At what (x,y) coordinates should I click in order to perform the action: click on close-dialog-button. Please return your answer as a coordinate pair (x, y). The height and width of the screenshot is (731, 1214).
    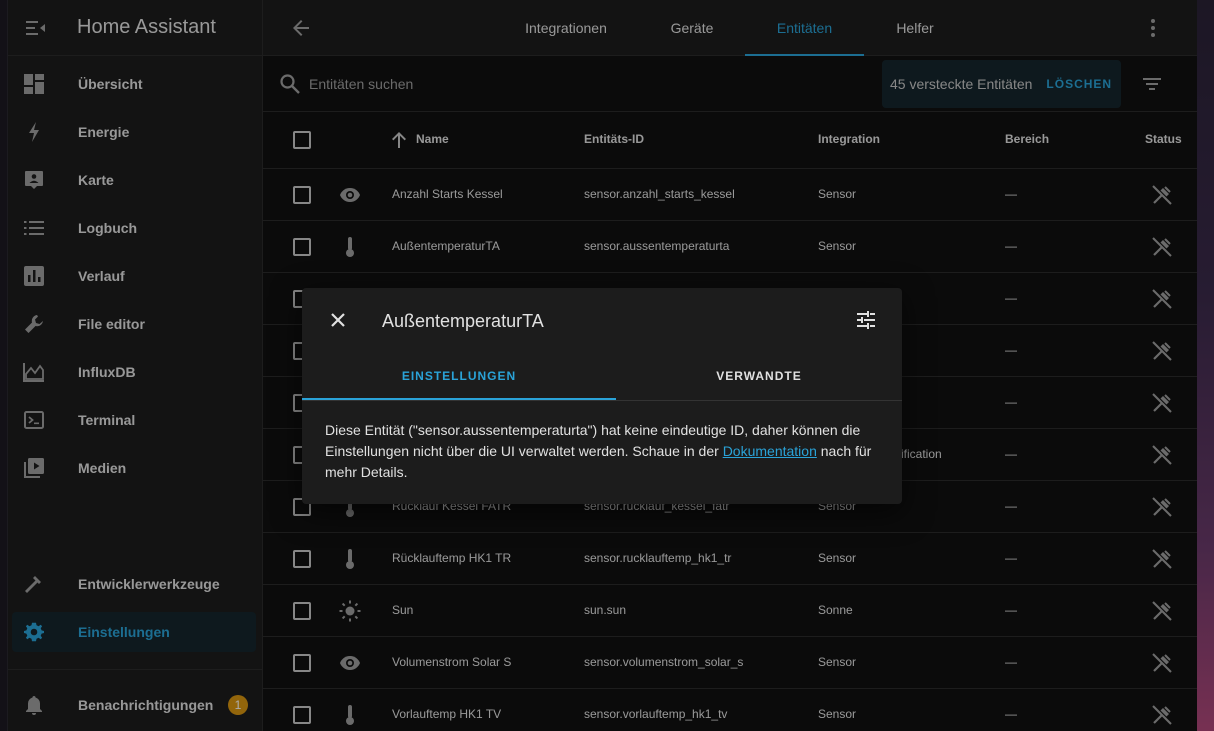
    Looking at the image, I should click on (338, 322).